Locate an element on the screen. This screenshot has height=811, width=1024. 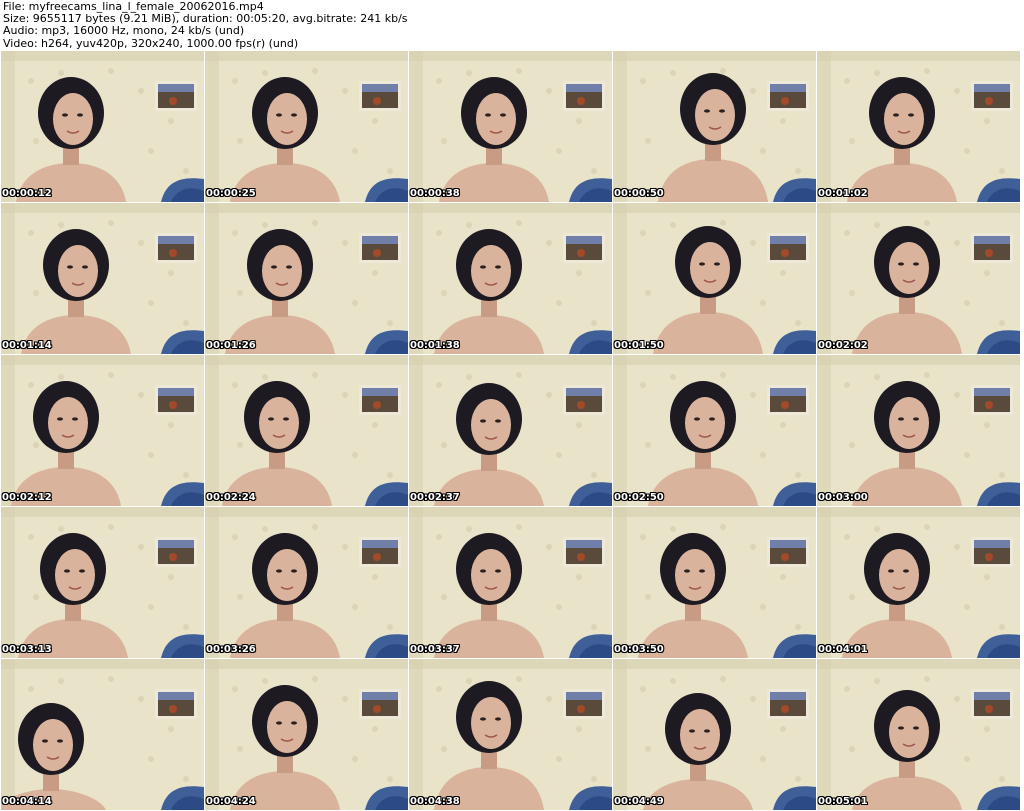
timestamp-label: 00:04:24 is located at coordinates (231, 801).